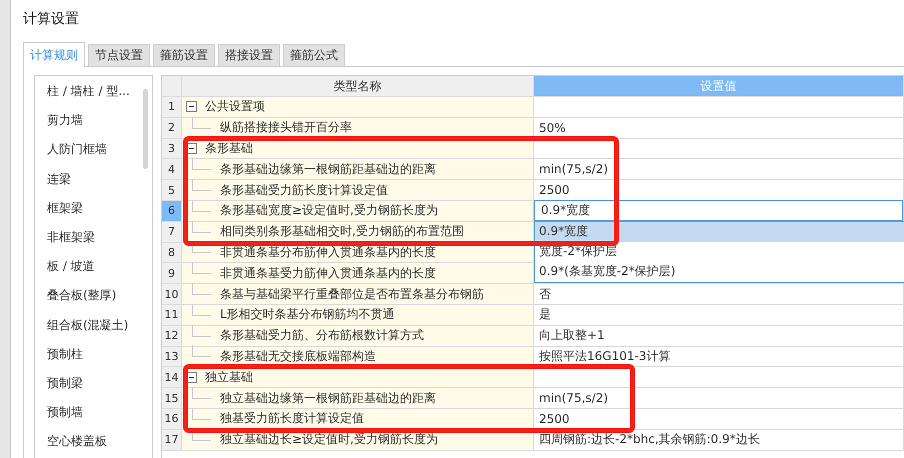 Image resolution: width=904 pixels, height=458 pixels. What do you see at coordinates (328, 252) in the screenshot?
I see `setting-name: 非贯通条基分布筋伸入贯通条基内的长度` at bounding box center [328, 252].